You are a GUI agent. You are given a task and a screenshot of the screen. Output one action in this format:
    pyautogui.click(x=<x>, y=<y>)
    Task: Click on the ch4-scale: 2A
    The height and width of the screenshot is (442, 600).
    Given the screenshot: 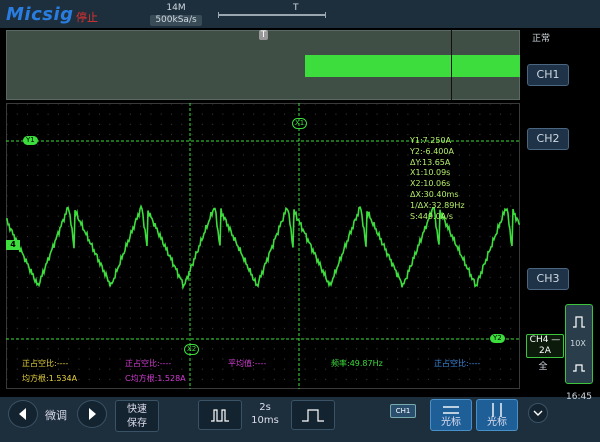 What is the action you would take?
    pyautogui.click(x=545, y=351)
    